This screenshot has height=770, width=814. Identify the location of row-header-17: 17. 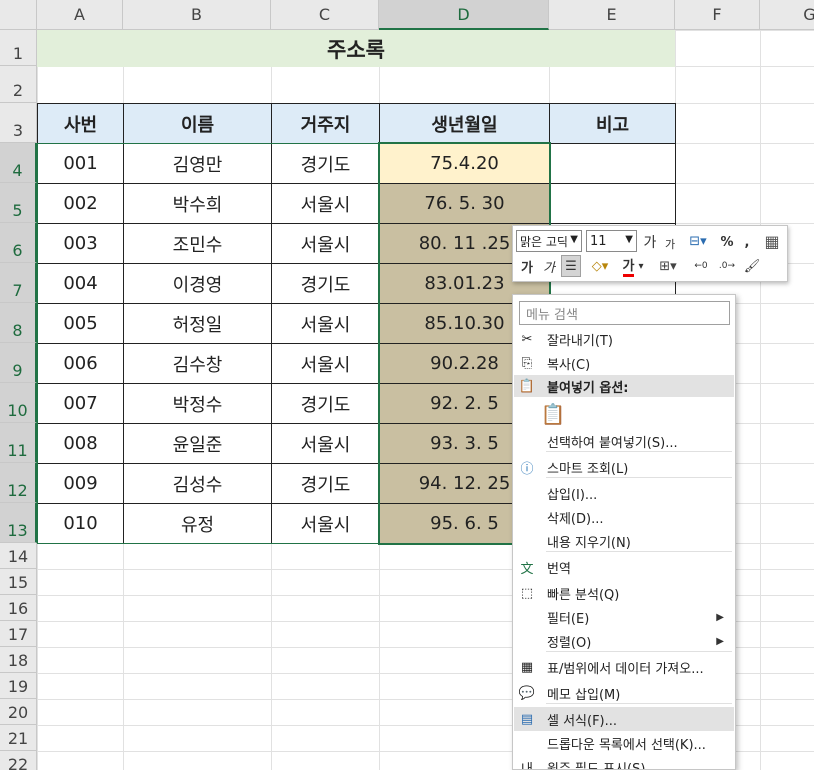
(18, 634).